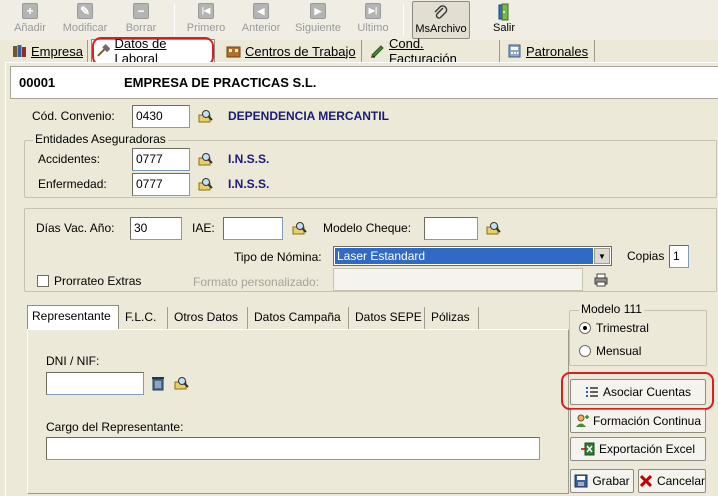 The height and width of the screenshot is (496, 718). What do you see at coordinates (98, 281) in the screenshot?
I see `prorrateo-label: Prorrateo Extras` at bounding box center [98, 281].